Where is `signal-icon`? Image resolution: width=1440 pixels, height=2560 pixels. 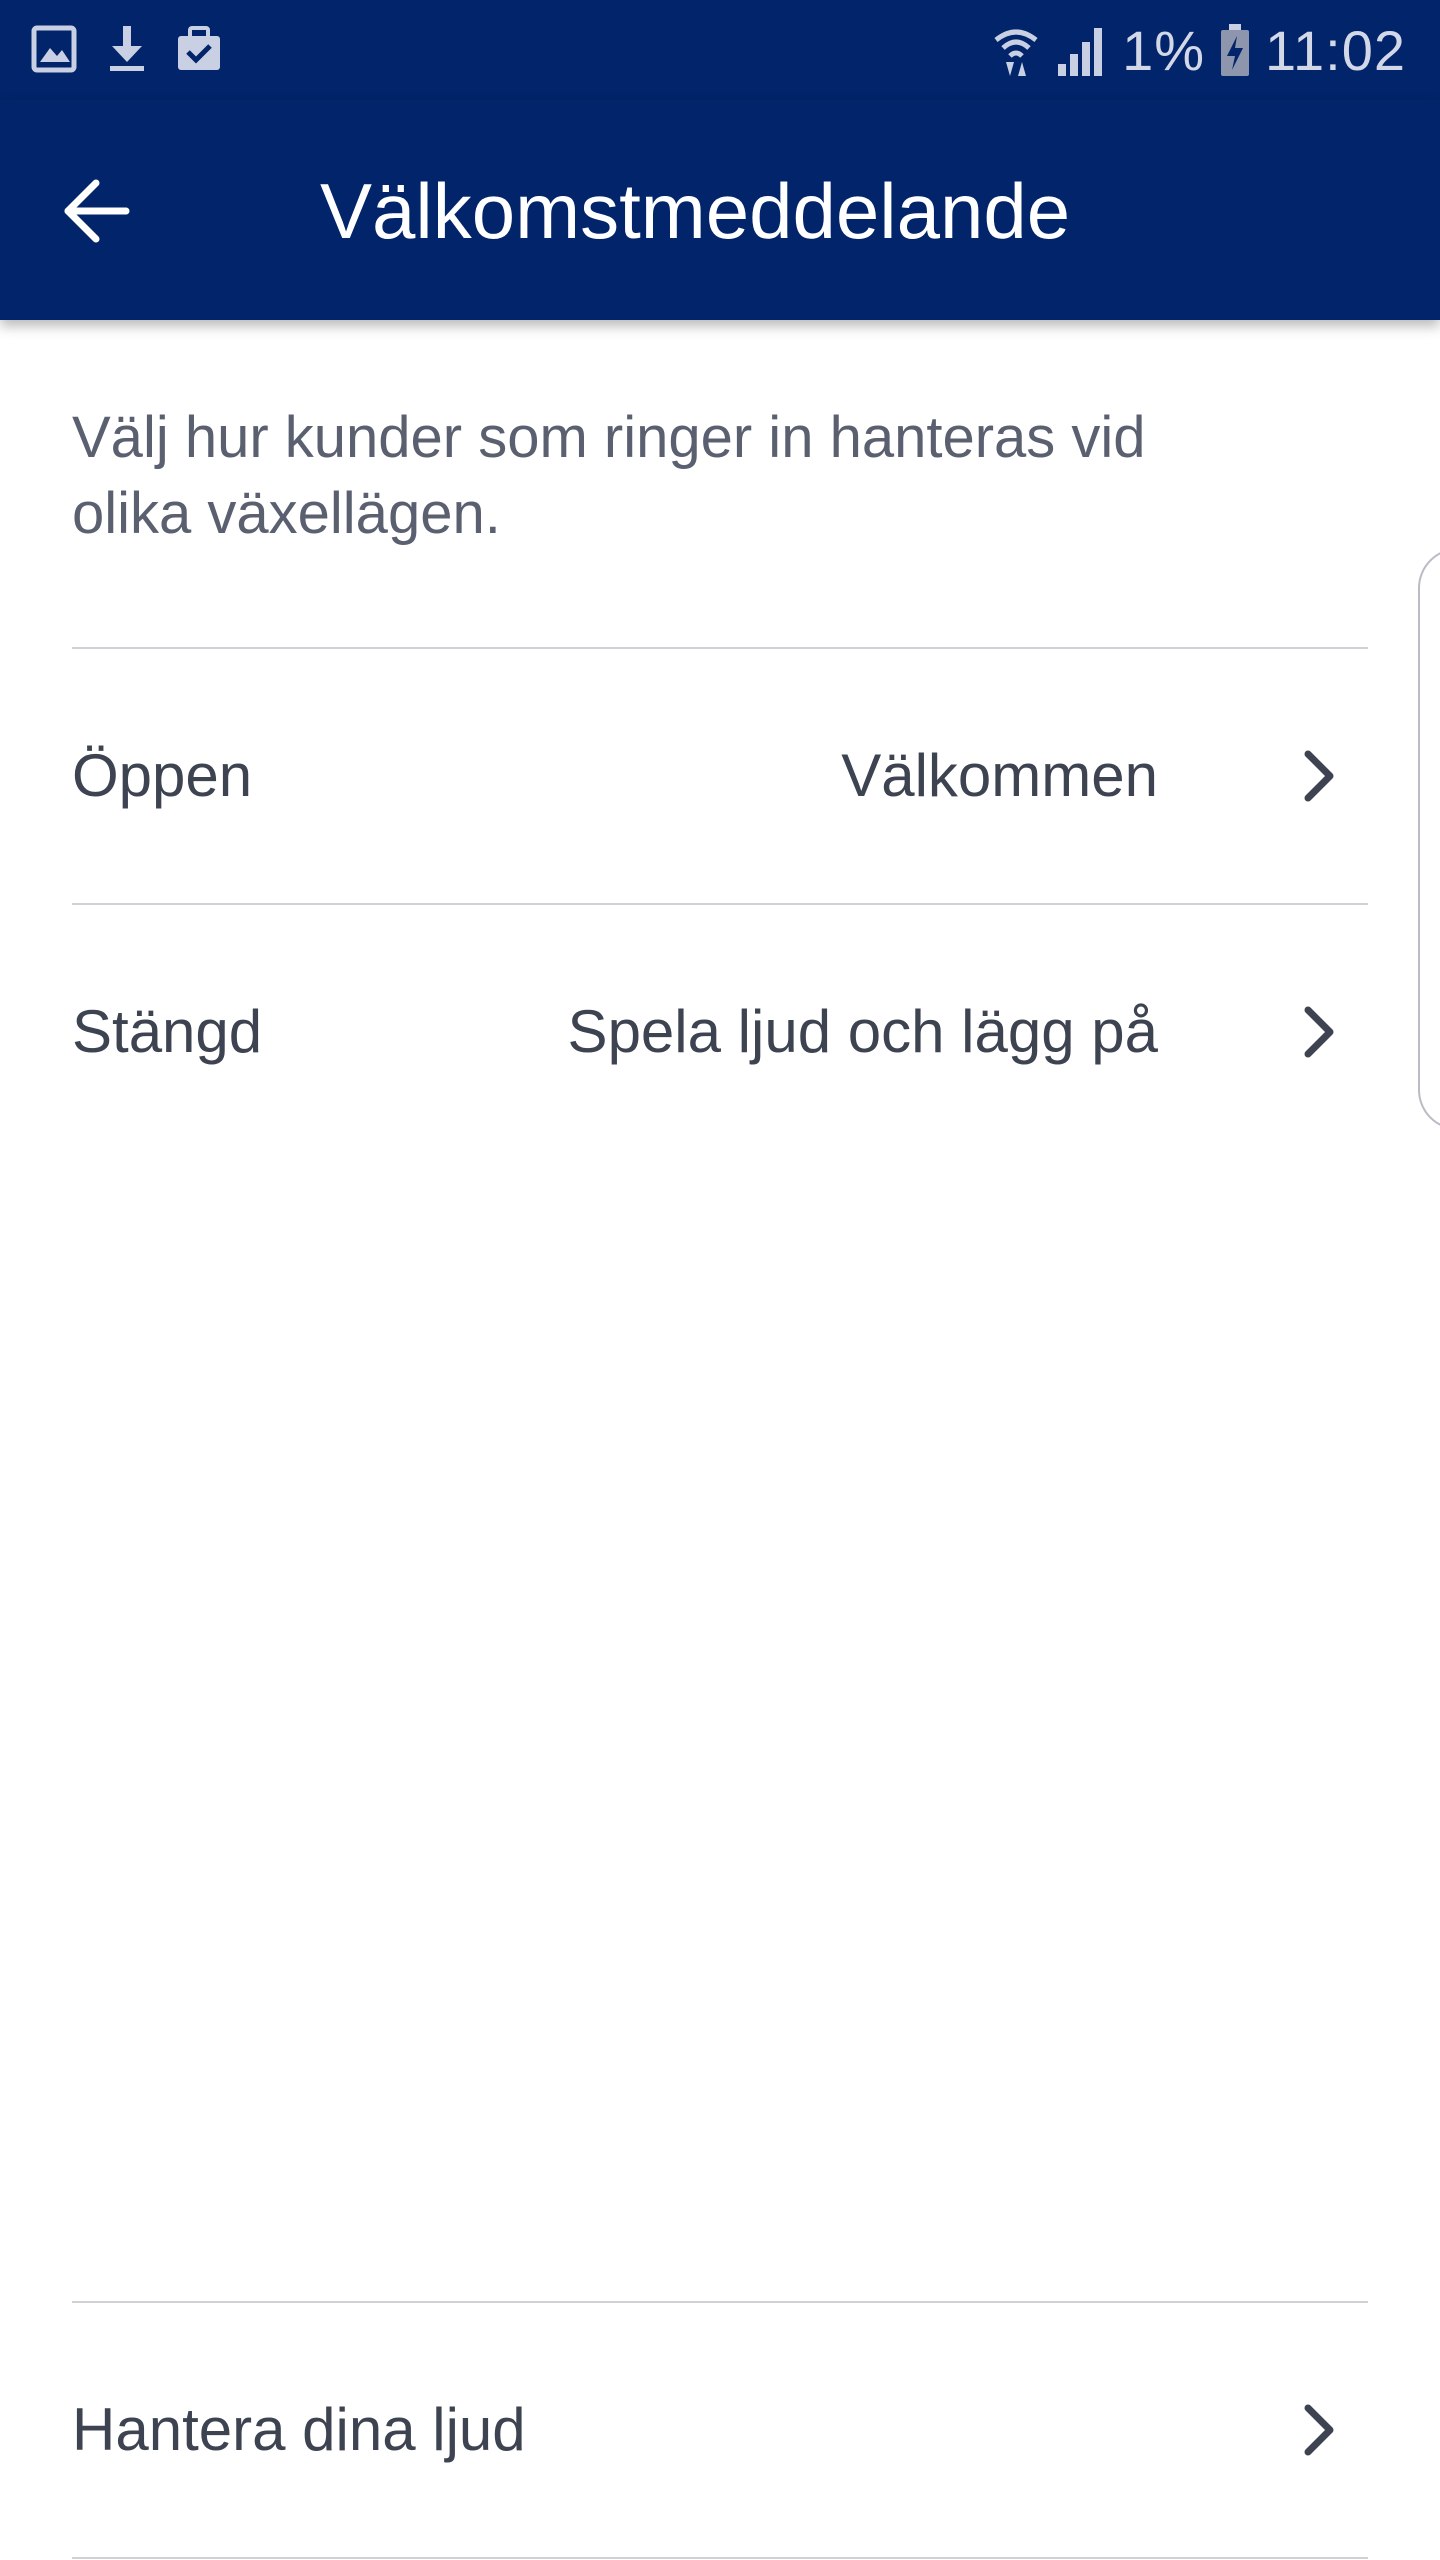 signal-icon is located at coordinates (1080, 52).